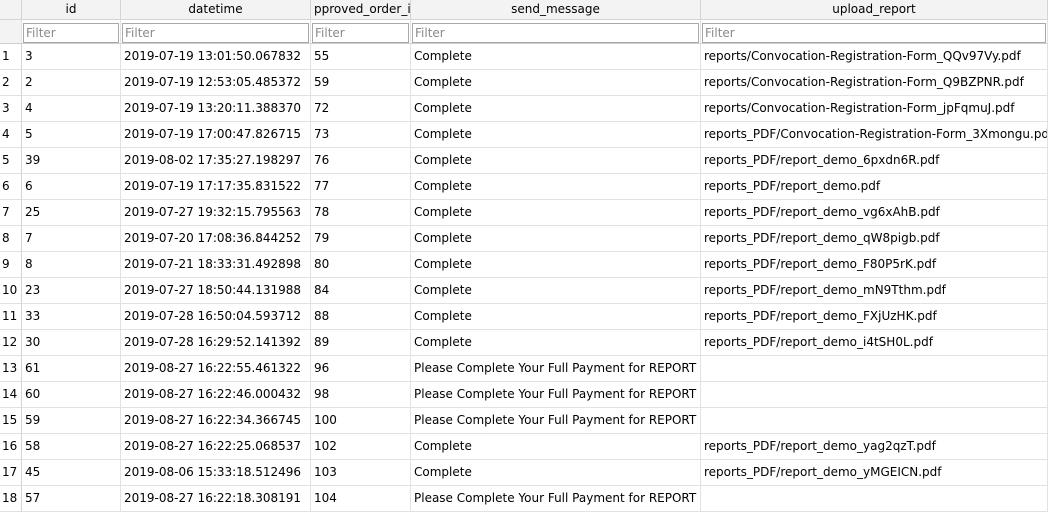 The width and height of the screenshot is (1049, 518). Describe the element at coordinates (216, 10) in the screenshot. I see `column-header-datetime: datetime` at that location.